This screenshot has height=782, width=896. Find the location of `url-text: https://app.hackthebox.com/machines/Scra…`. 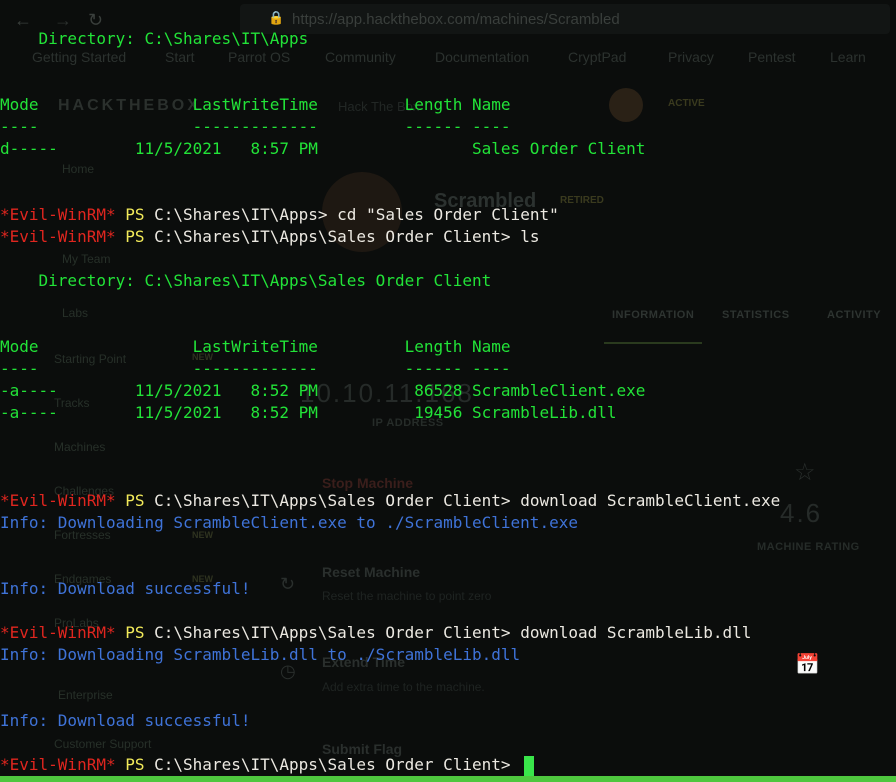

url-text: https://app.hackthebox.com/machines/Scra… is located at coordinates (456, 19).